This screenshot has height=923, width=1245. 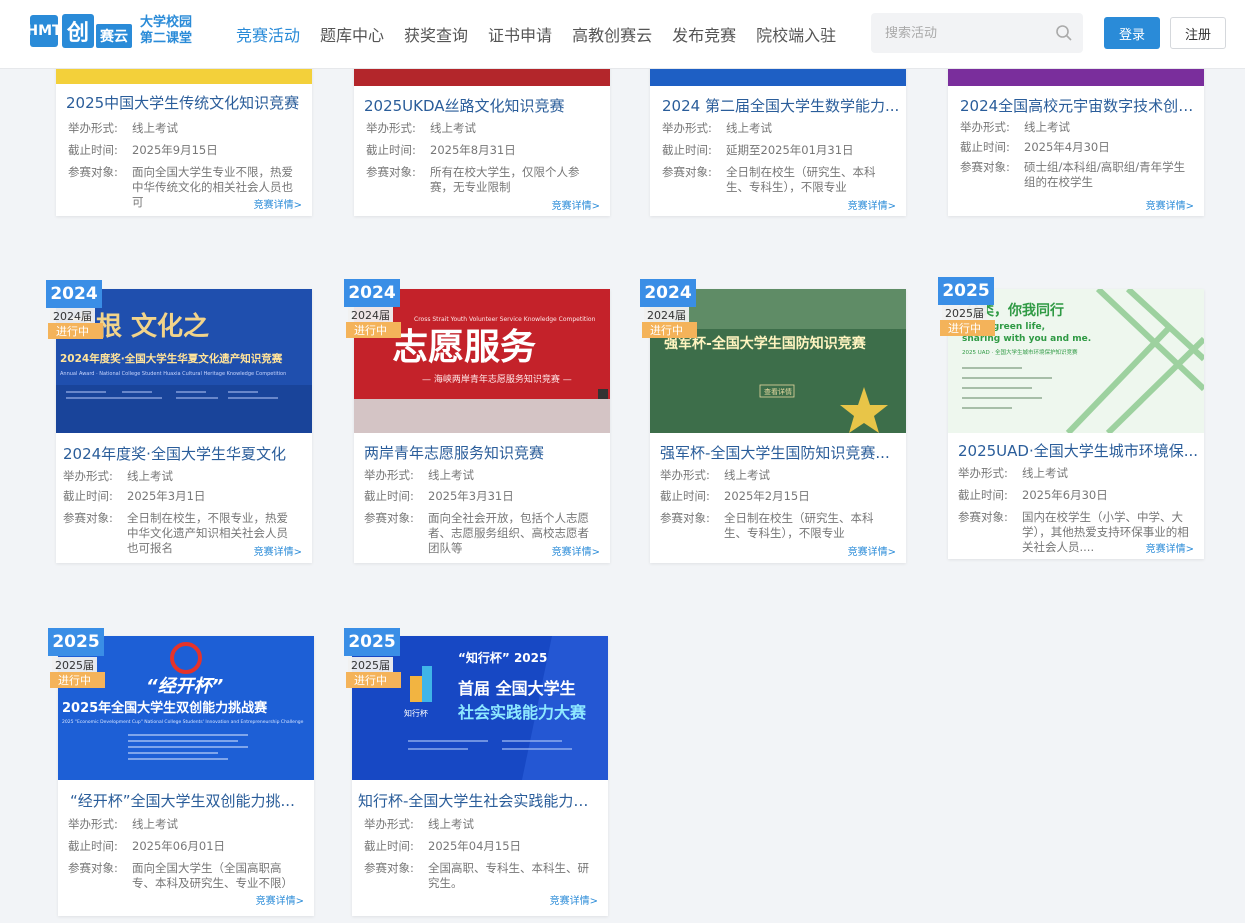 I want to click on search-icon, so click(x=1064, y=33).